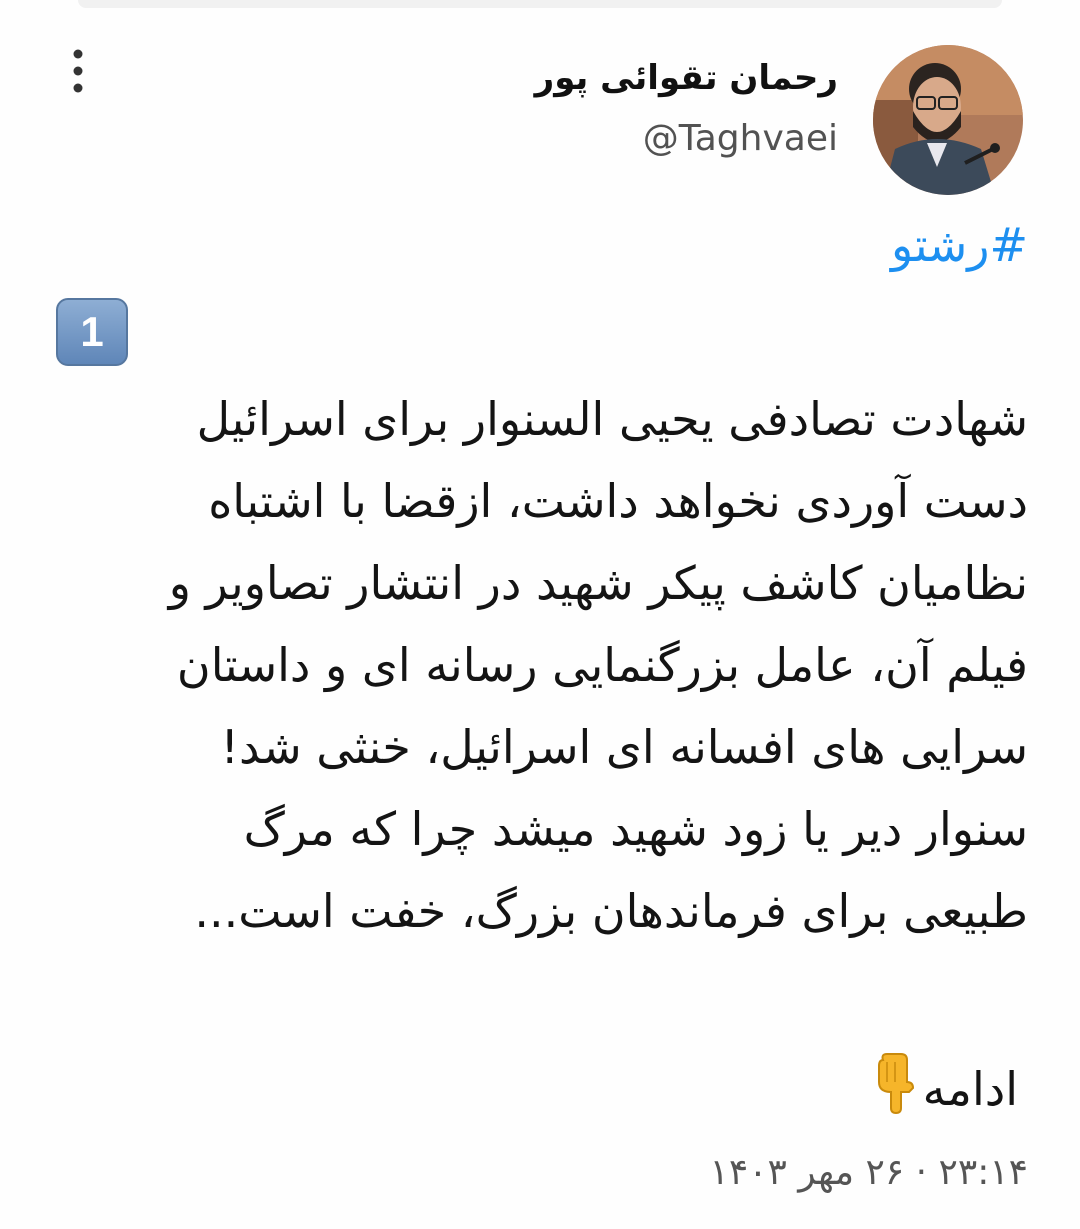  I want to click on pointing-down-hand-icon, so click(894, 1088).